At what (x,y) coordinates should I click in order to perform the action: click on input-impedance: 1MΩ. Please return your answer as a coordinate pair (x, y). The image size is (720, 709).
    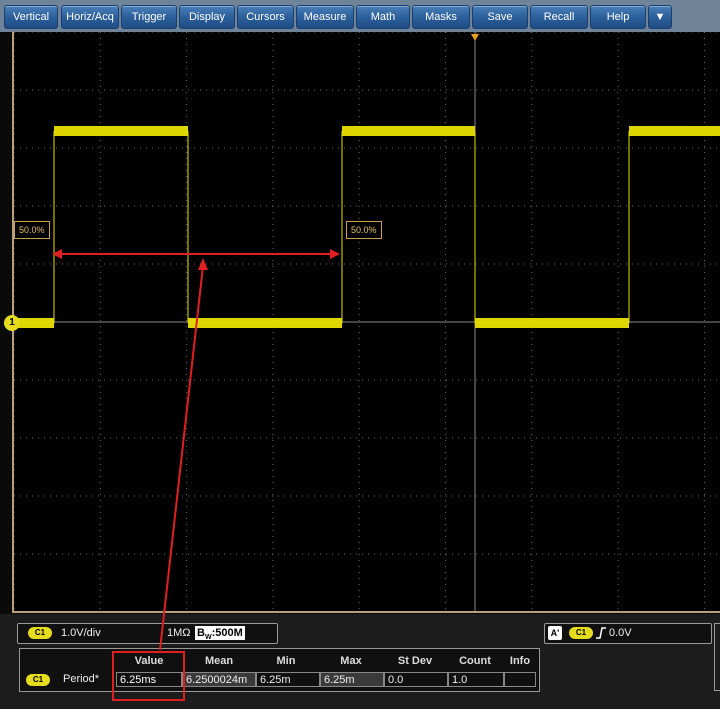
    Looking at the image, I should click on (179, 633).